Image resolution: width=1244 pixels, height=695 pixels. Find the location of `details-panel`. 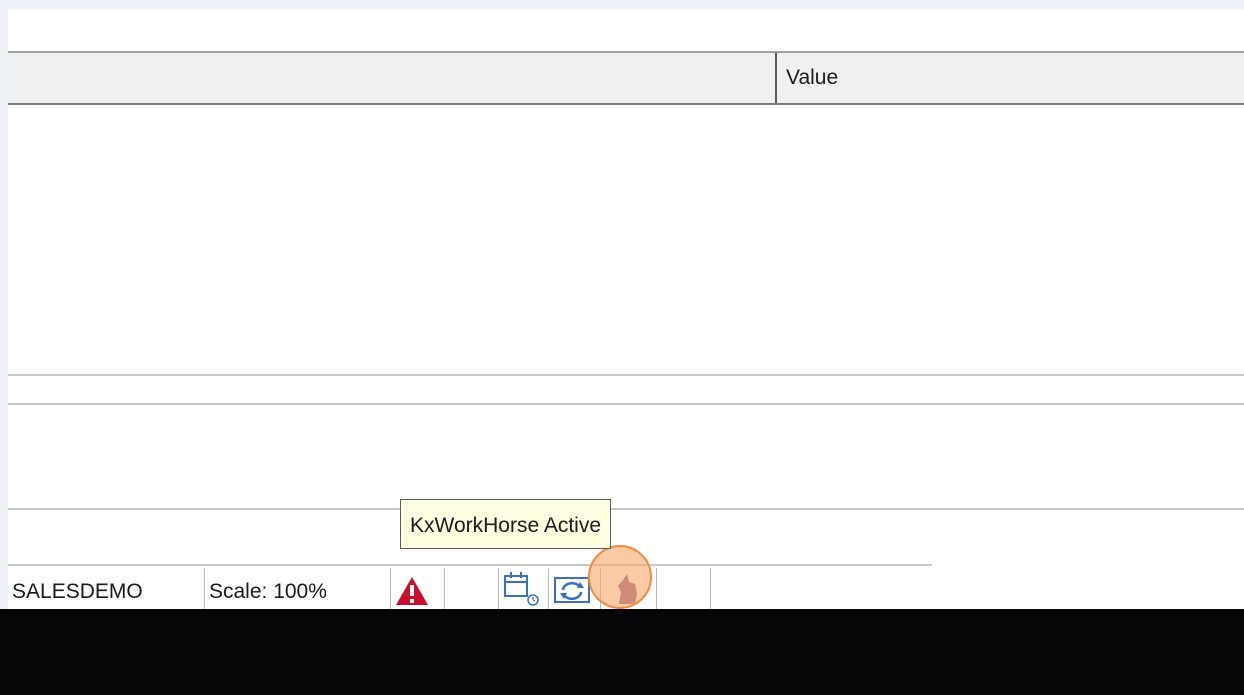

details-panel is located at coordinates (626, 456).